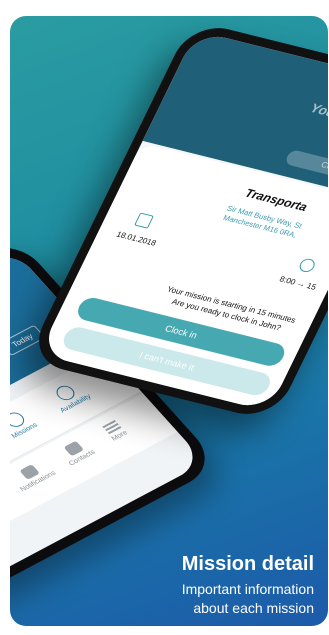 The image size is (329, 635). I want to click on nav-availability: Availability, so click(69, 396).